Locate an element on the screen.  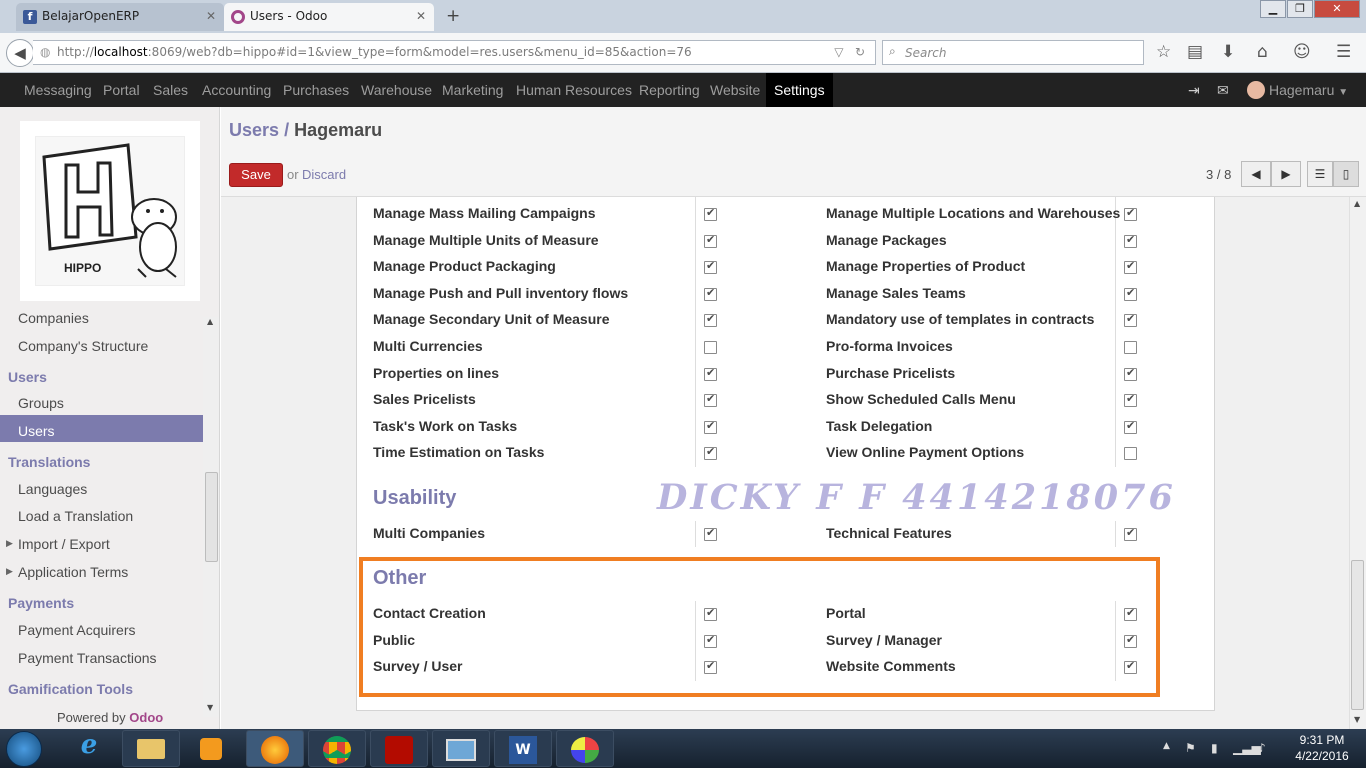
sidebar-item-load-translation: Load a Translation is located at coordinates (110, 516).